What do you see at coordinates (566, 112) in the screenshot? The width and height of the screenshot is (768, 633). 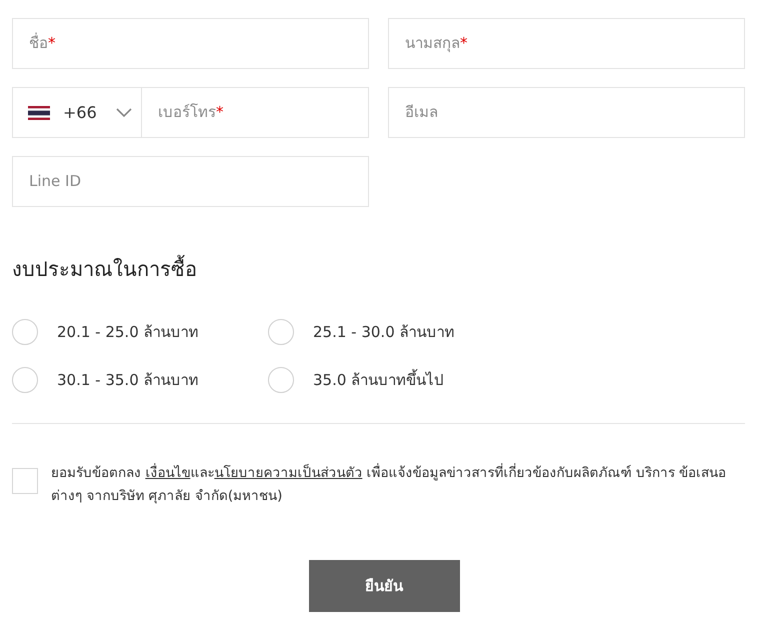 I see `input-field: อีเมล` at bounding box center [566, 112].